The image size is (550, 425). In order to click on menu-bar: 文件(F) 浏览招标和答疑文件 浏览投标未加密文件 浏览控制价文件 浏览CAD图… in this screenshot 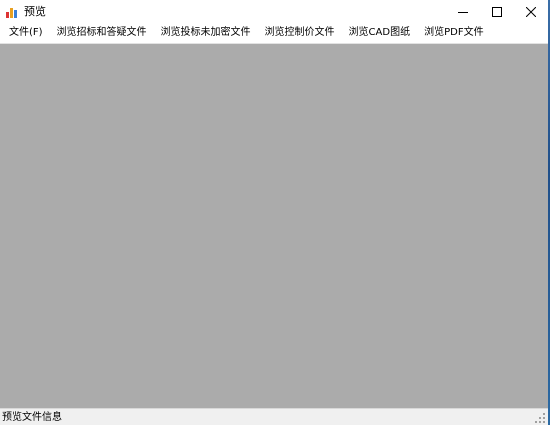, I will do `click(274, 33)`.